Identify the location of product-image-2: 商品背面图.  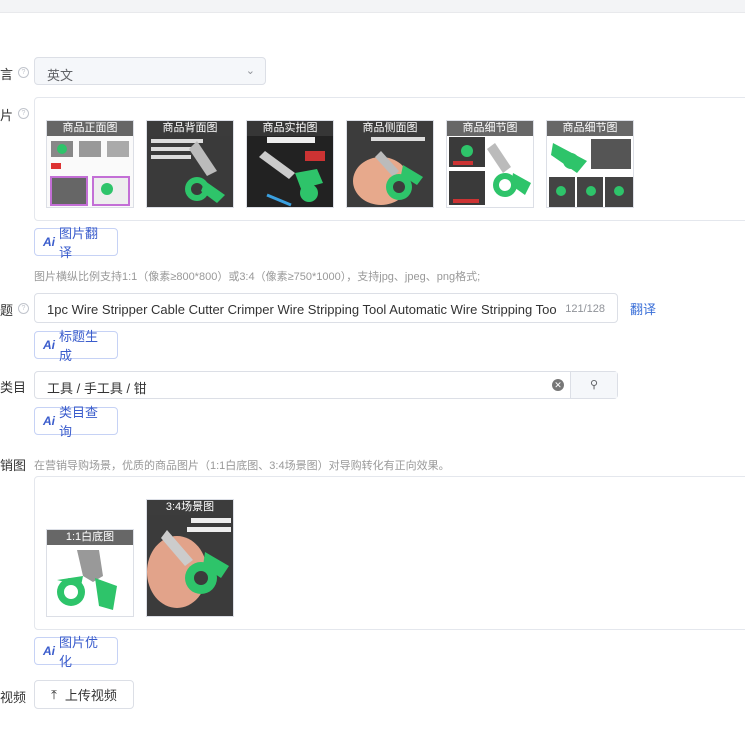
(190, 164).